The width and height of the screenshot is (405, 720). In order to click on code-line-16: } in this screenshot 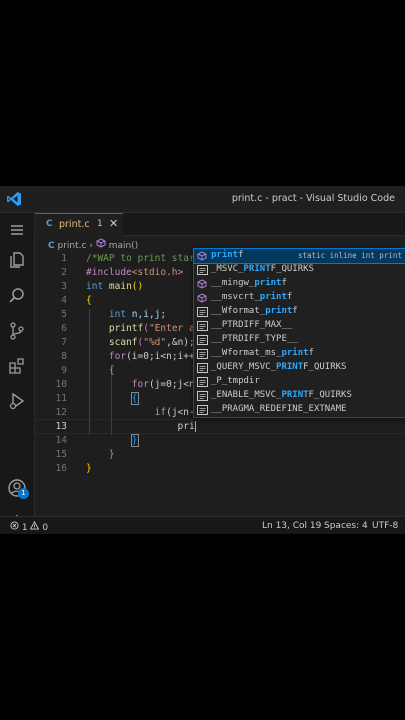, I will do `click(89, 468)`.